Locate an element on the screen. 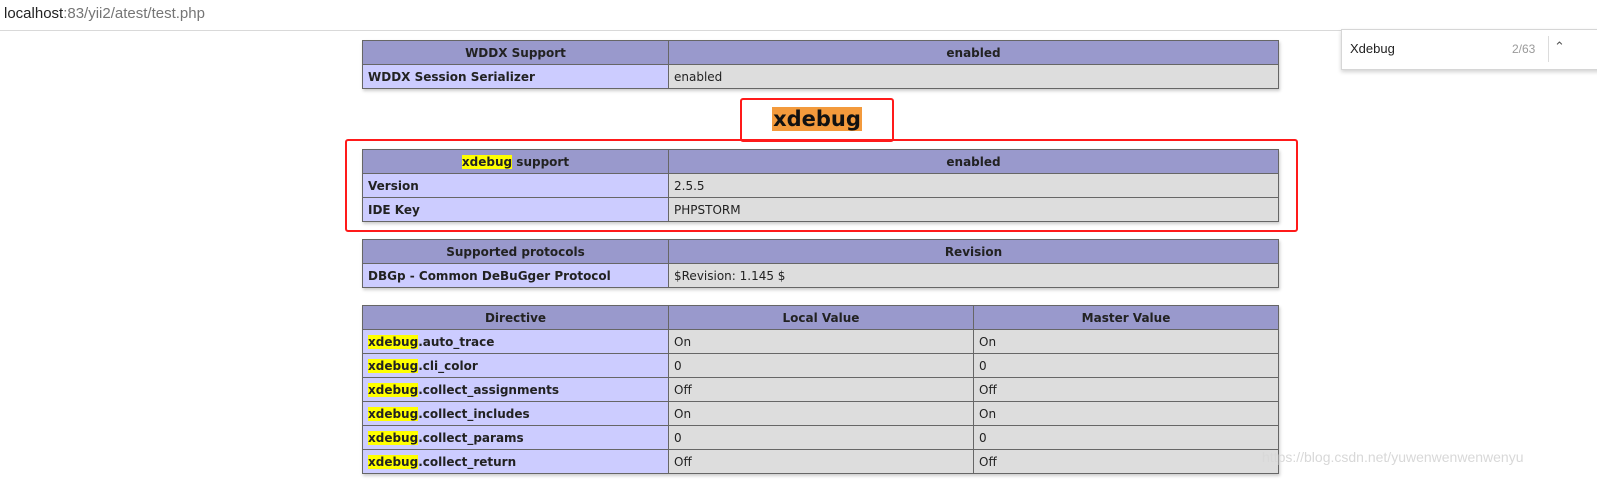 The width and height of the screenshot is (1597, 484). table-row: xdebug.collect_includes On On is located at coordinates (820, 413).